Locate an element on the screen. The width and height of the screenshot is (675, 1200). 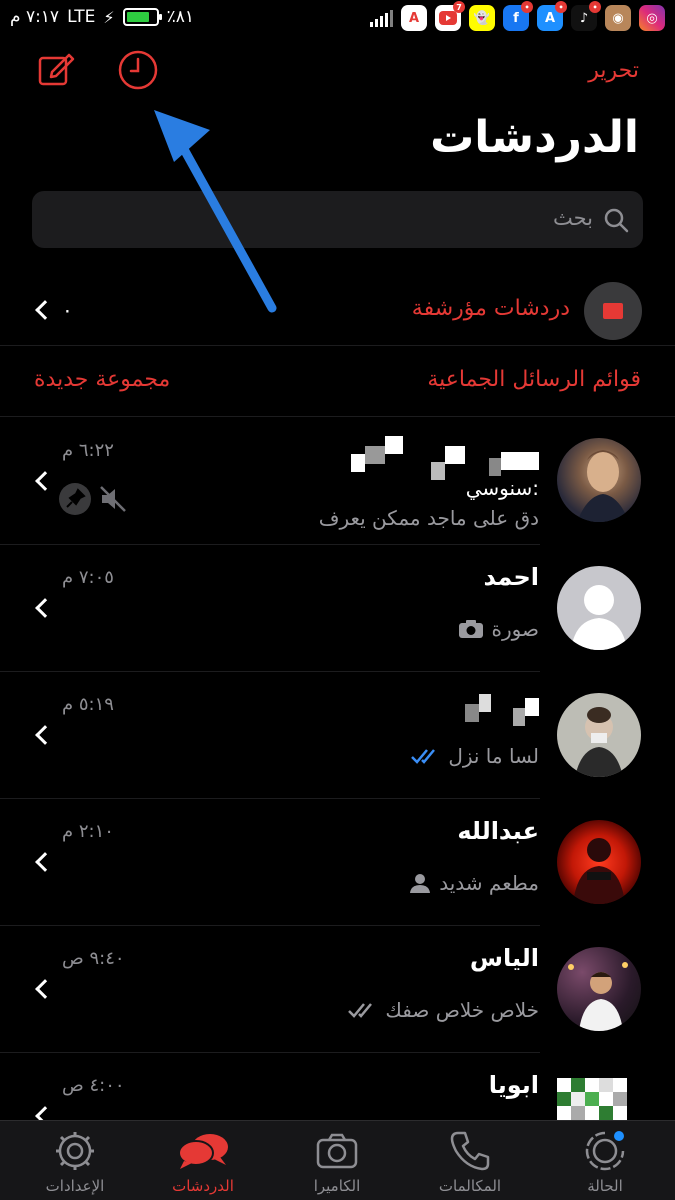
tab-settings: الإعدادات is located at coordinates (75, 1162).